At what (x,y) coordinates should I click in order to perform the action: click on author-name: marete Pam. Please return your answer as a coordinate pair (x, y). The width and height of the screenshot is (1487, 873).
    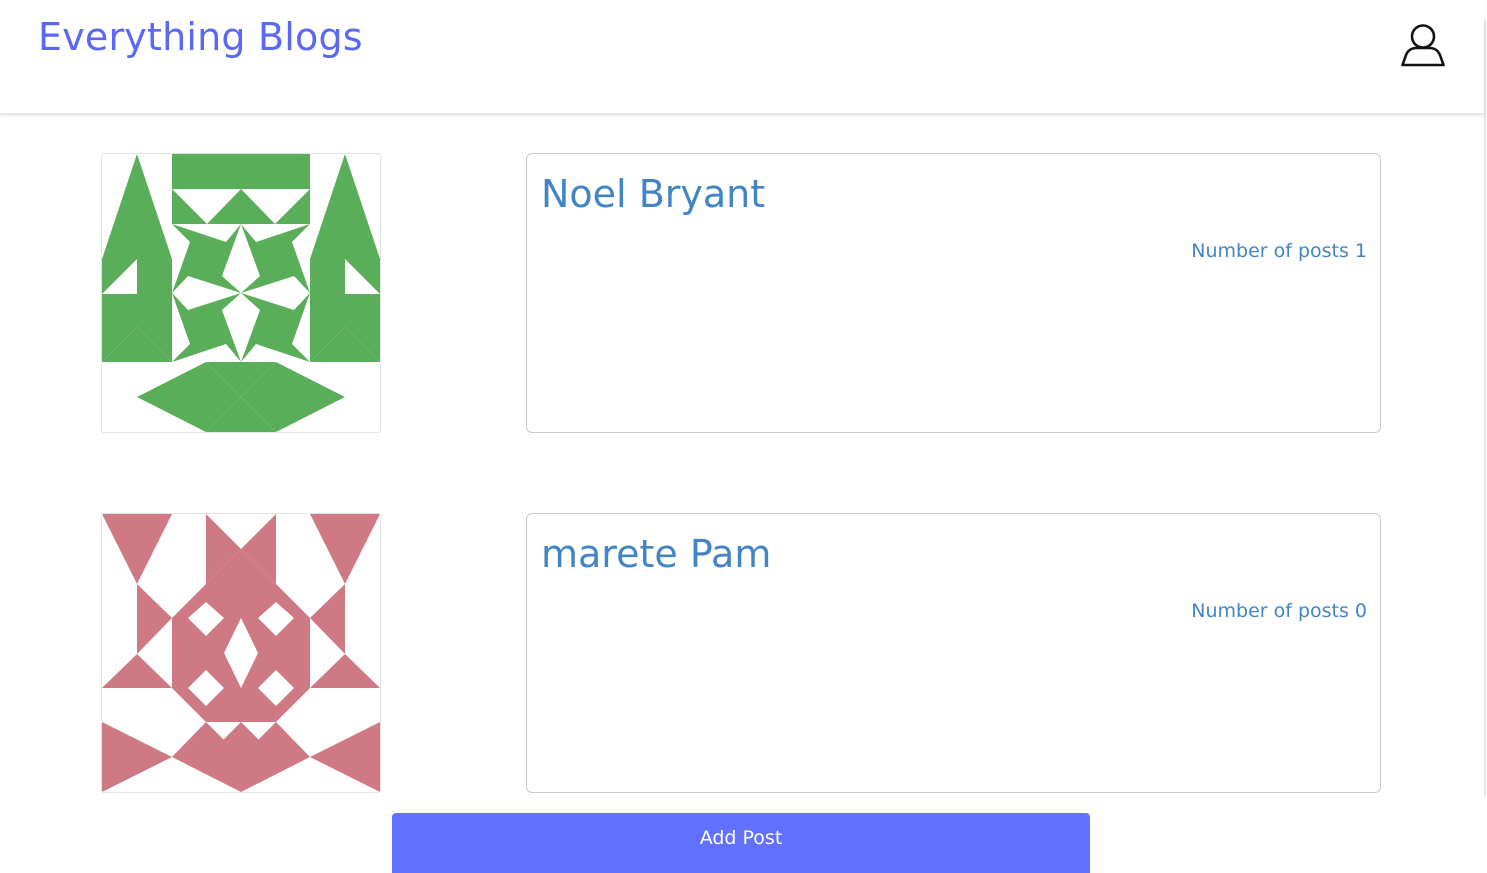
    Looking at the image, I should click on (656, 554).